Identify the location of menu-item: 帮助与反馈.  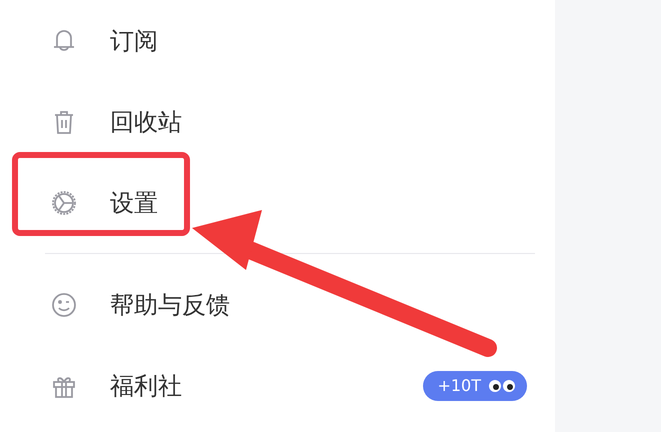
(170, 304).